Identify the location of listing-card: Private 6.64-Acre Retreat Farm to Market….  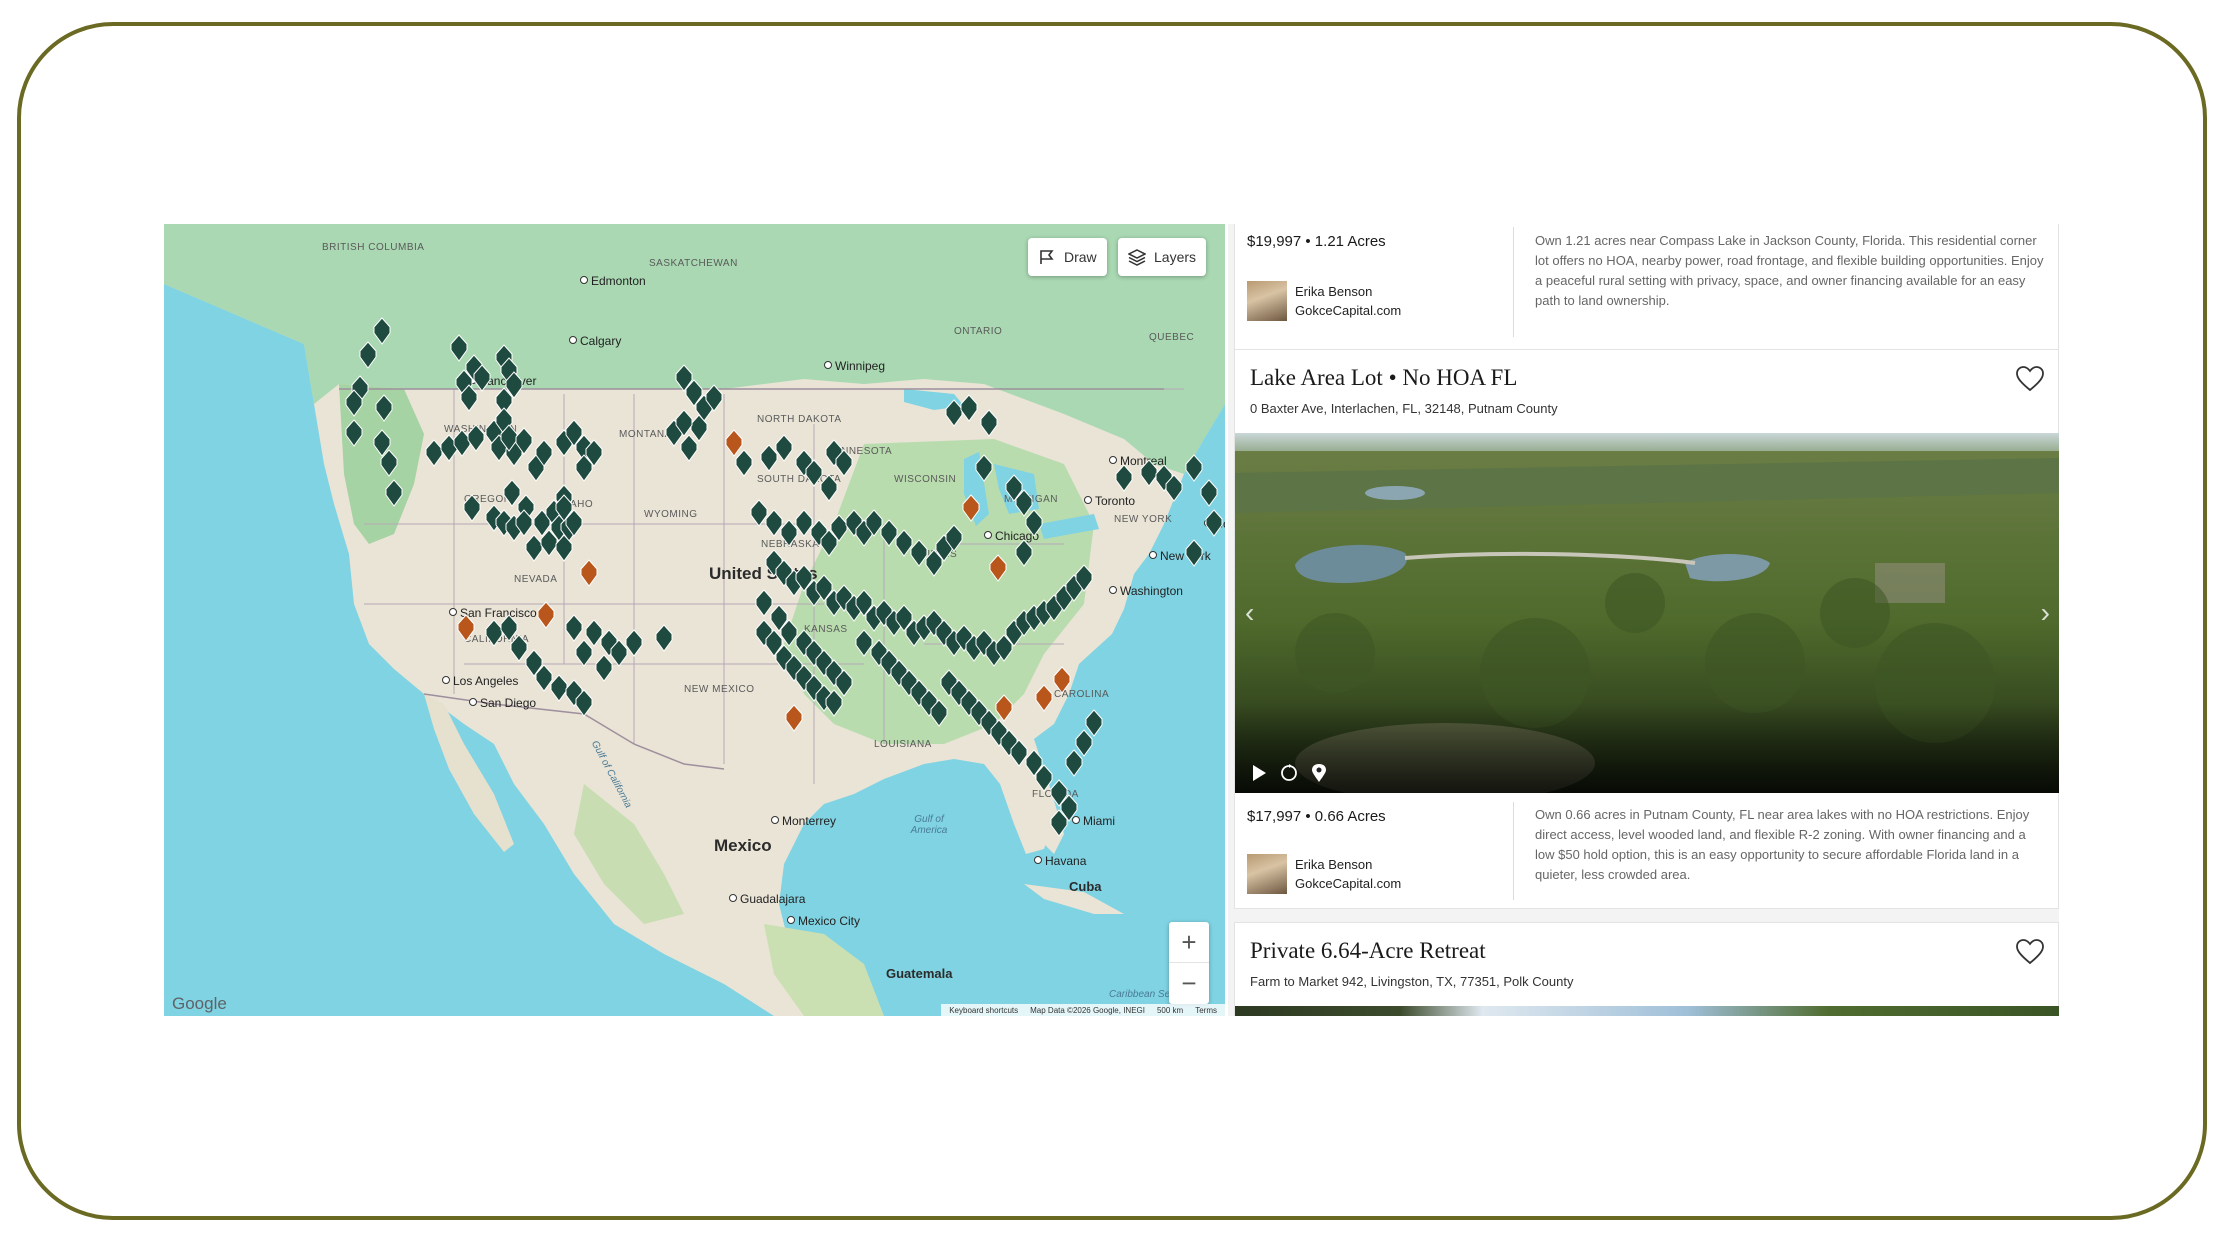
(1646, 969).